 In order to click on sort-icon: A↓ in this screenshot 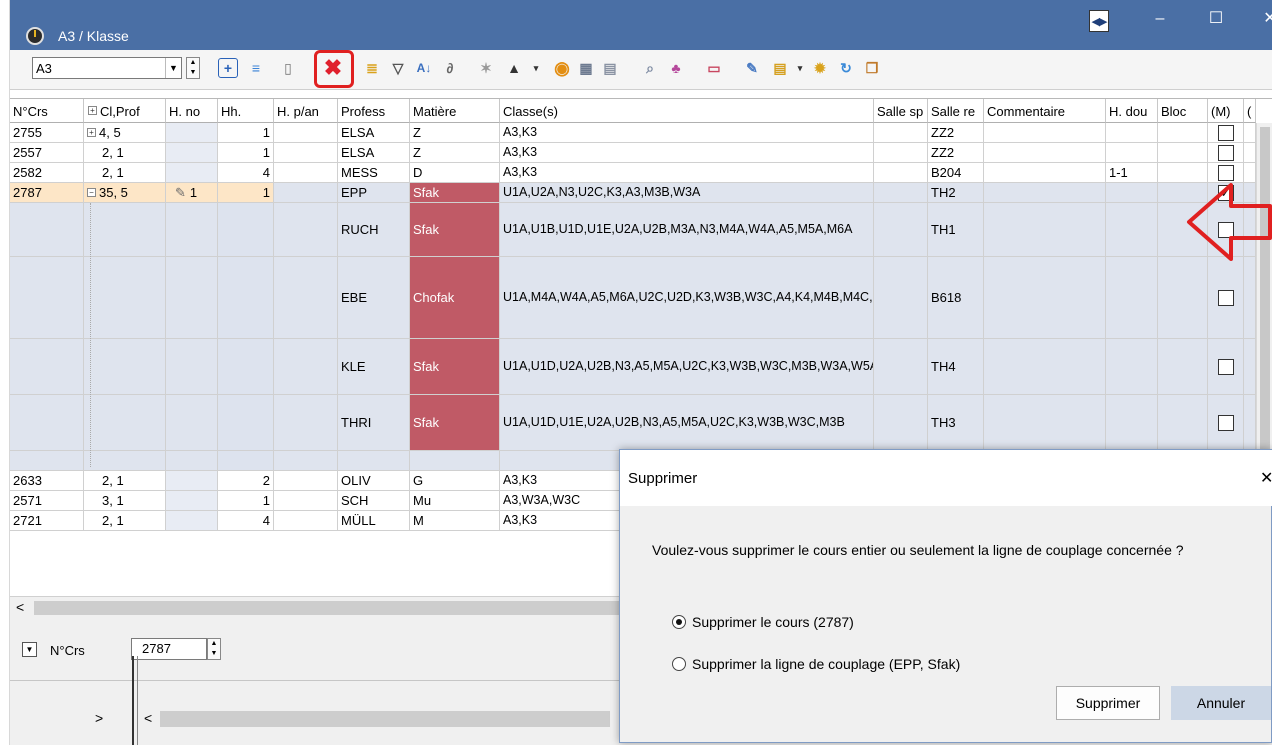, I will do `click(424, 68)`.